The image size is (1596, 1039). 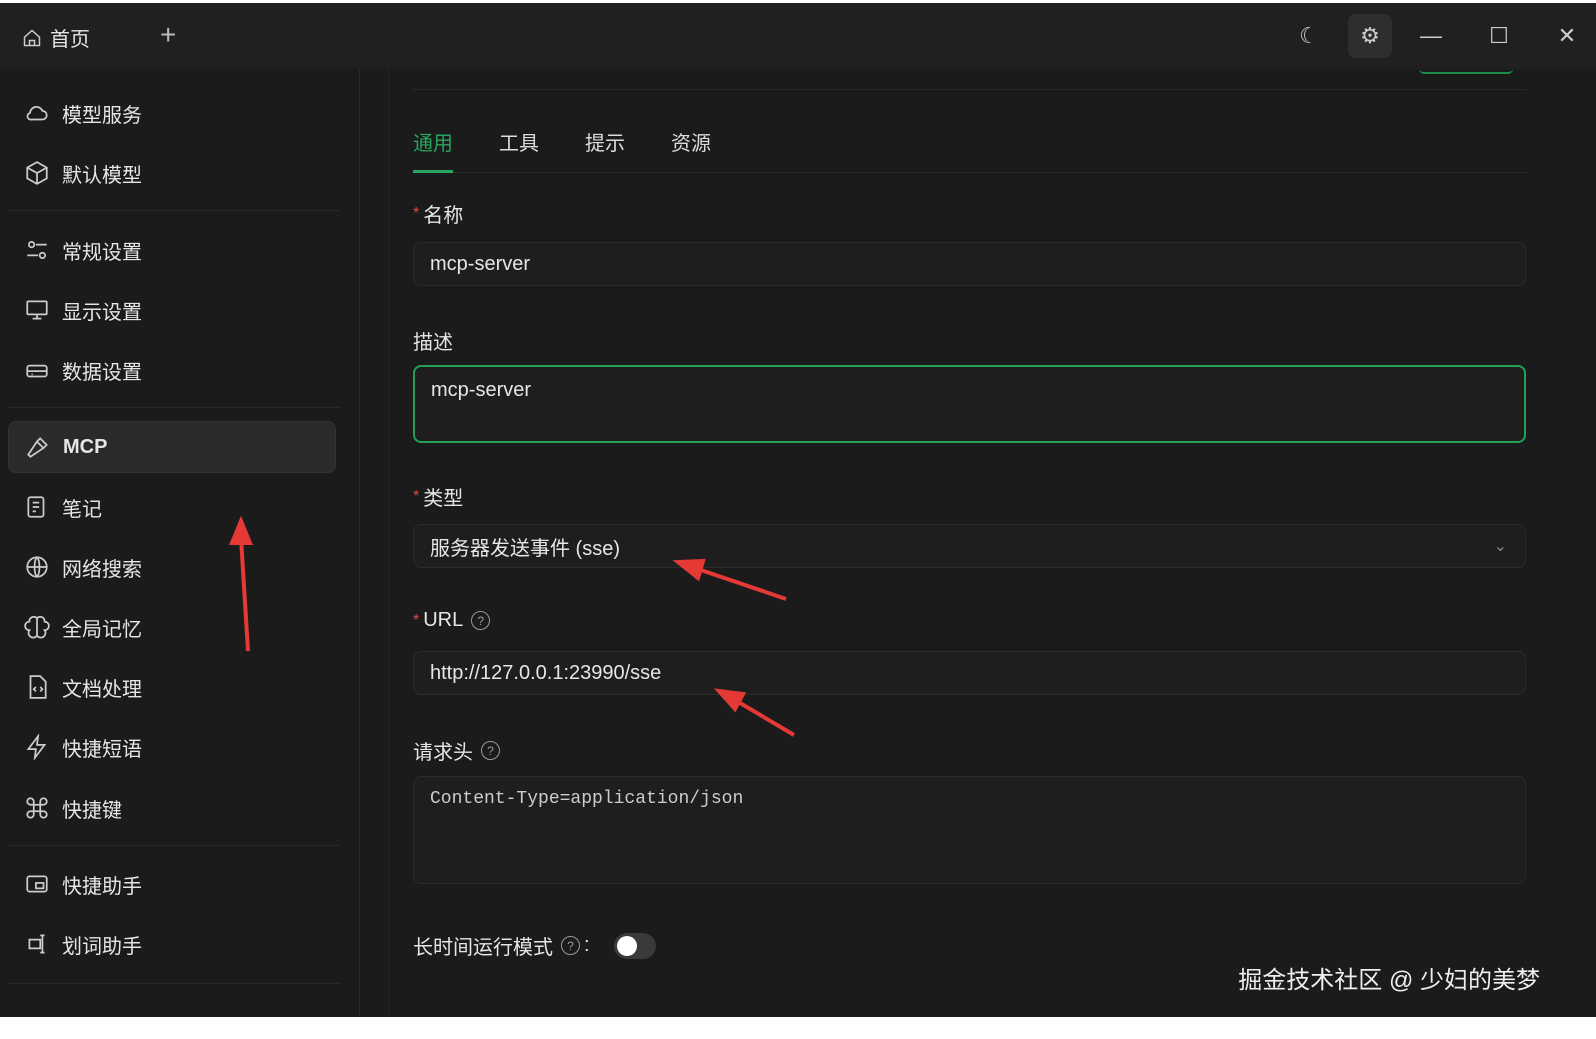 I want to click on new-tab-button: +, so click(x=168, y=35).